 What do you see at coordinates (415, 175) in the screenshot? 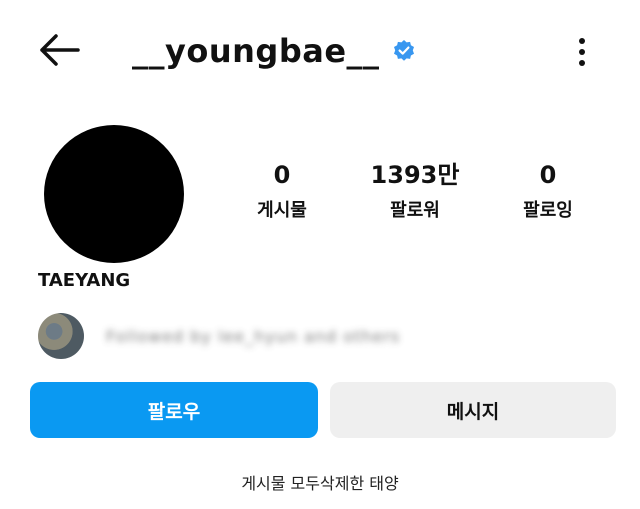
I see `followers-count: 1393만` at bounding box center [415, 175].